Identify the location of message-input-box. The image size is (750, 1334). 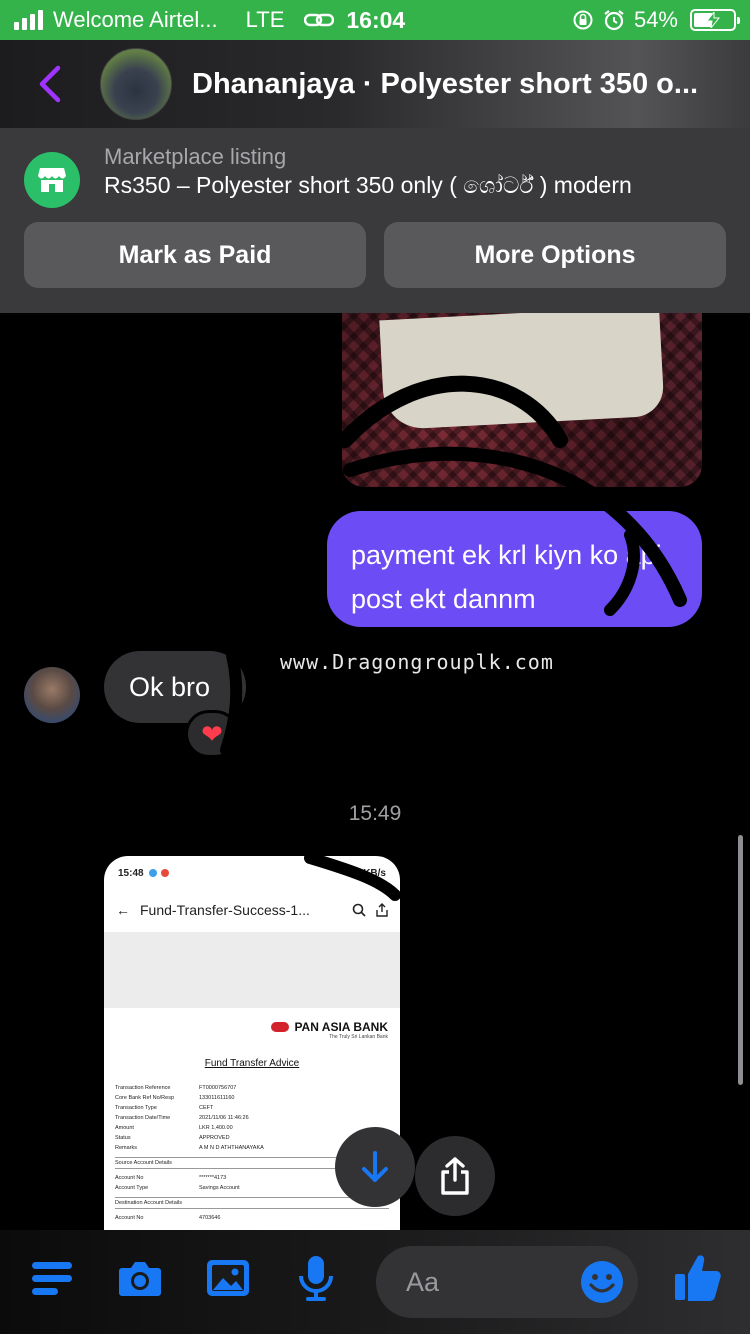
(507, 1282).